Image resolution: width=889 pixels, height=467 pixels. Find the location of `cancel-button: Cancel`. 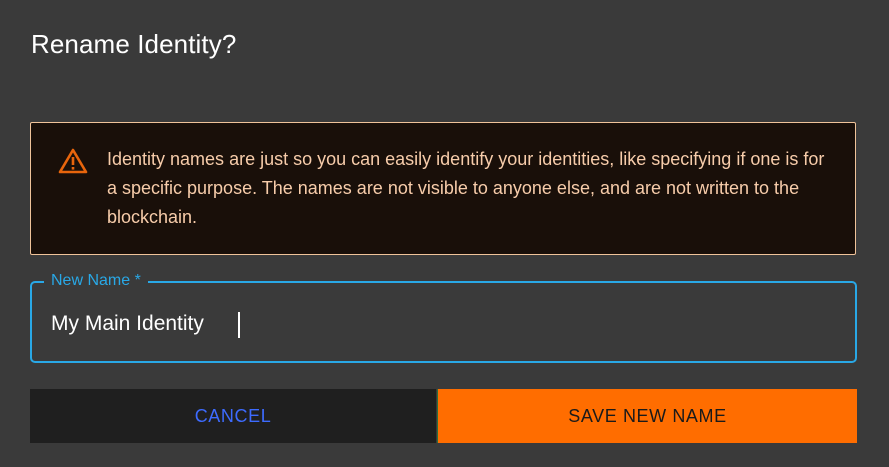

cancel-button: Cancel is located at coordinates (233, 416).